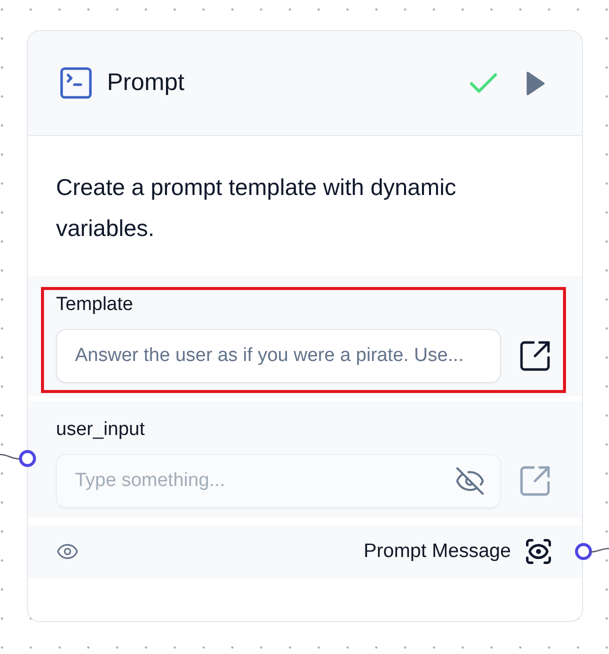  I want to click on run-button, so click(535, 83).